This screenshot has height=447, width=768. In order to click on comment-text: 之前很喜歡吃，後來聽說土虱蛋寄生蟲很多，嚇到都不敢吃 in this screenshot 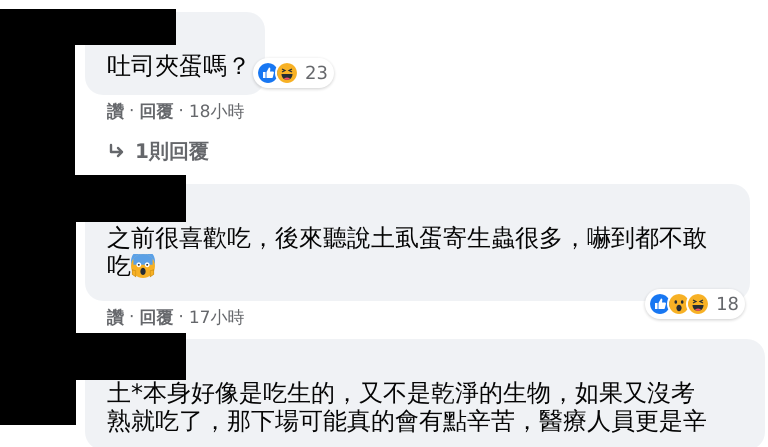, I will do `click(407, 252)`.